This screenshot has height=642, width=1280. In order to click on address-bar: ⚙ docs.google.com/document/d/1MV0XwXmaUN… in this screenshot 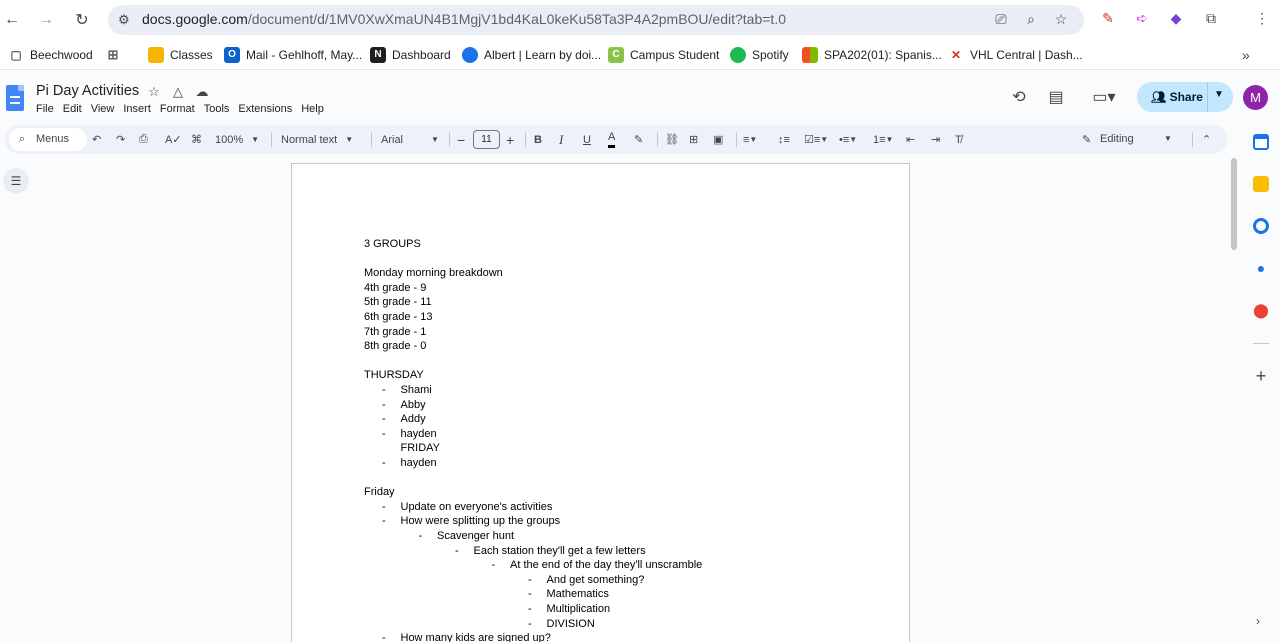, I will do `click(596, 20)`.